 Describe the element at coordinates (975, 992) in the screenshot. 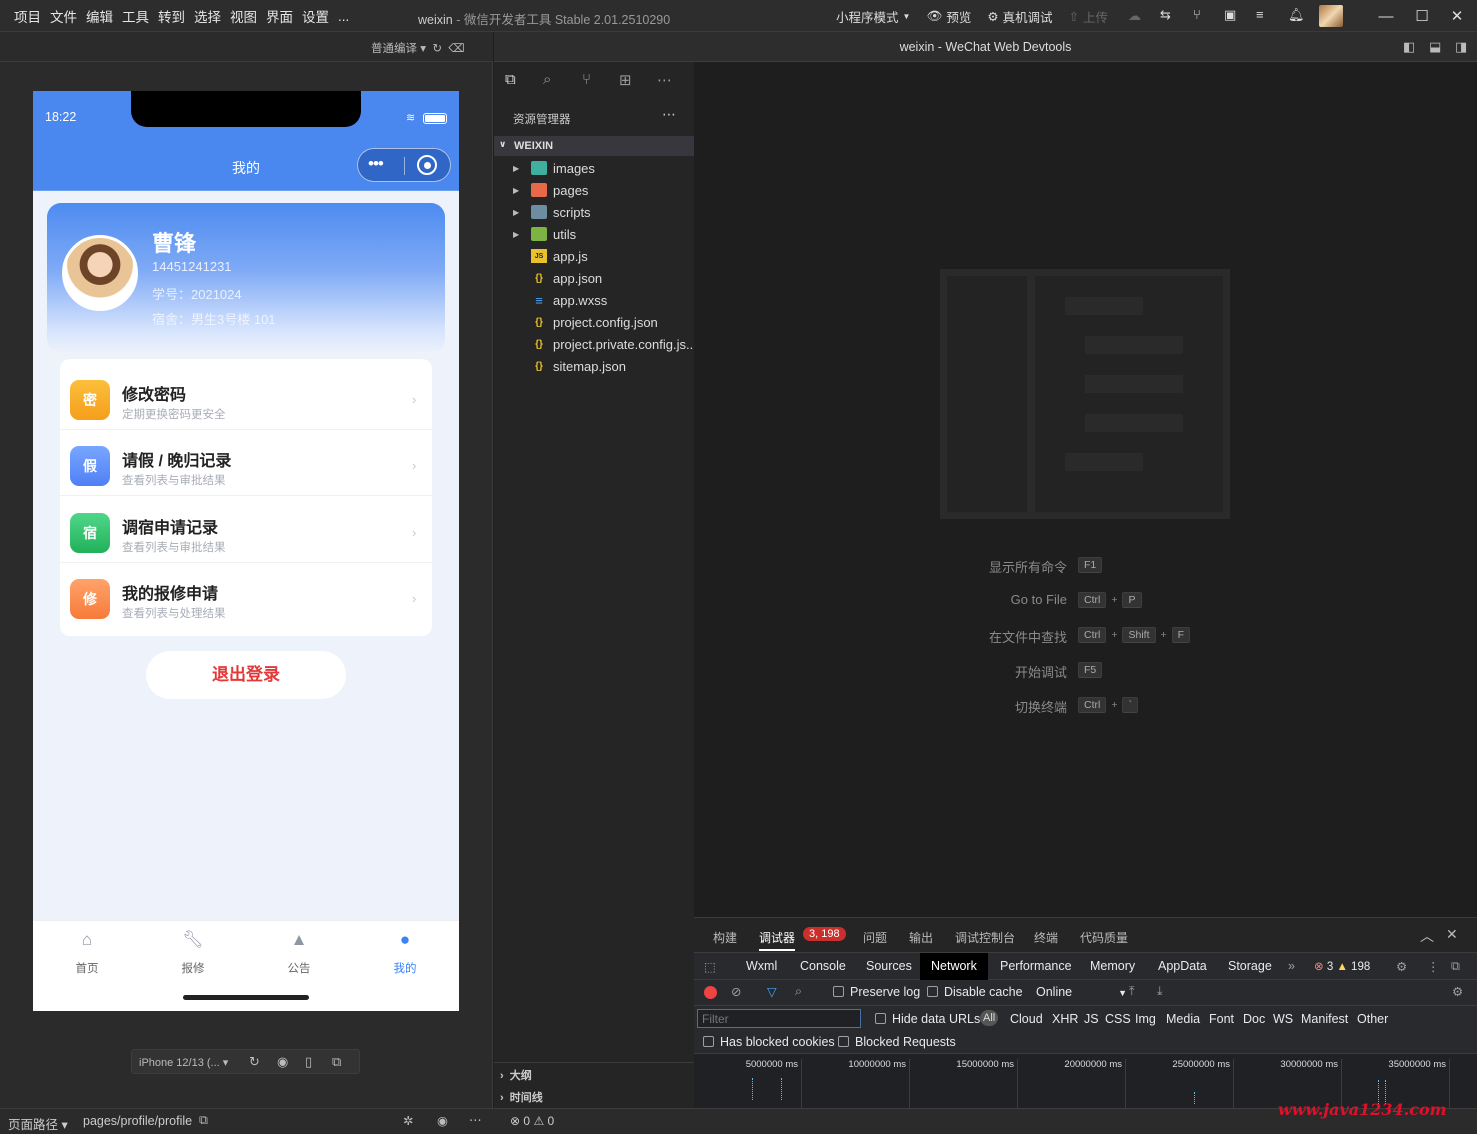

I see `disable-cache-checkbox: Disable cache` at that location.